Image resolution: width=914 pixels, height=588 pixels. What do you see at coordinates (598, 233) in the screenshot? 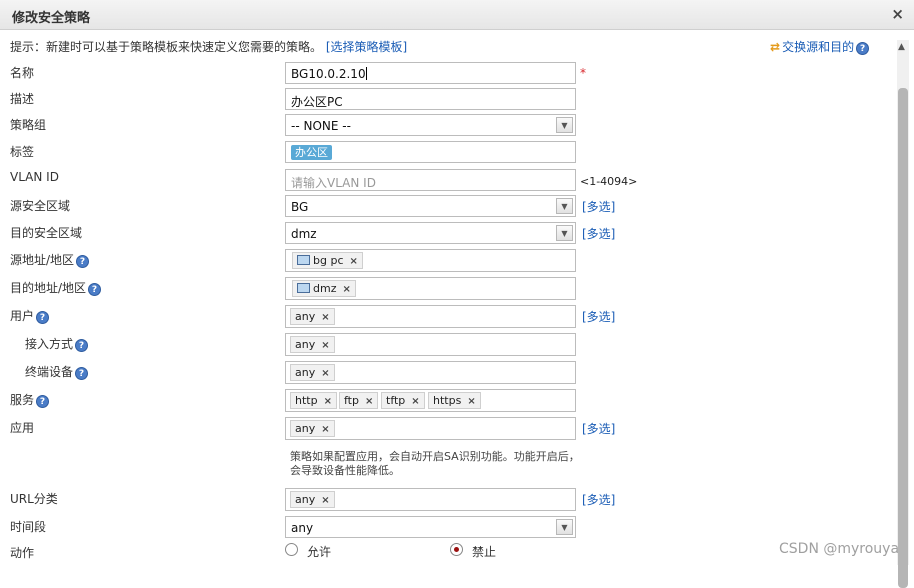
I see `dst-zone-multi-link: [多选]` at bounding box center [598, 233].